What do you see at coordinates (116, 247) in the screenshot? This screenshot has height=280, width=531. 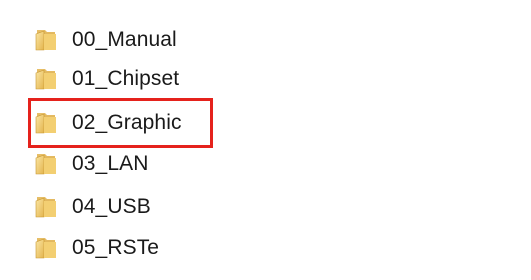 I see `folder-name: 05_RSTe` at bounding box center [116, 247].